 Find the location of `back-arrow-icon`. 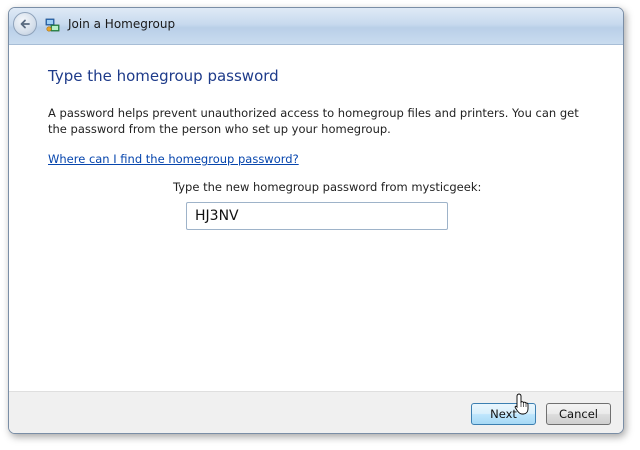

back-arrow-icon is located at coordinates (25, 24).